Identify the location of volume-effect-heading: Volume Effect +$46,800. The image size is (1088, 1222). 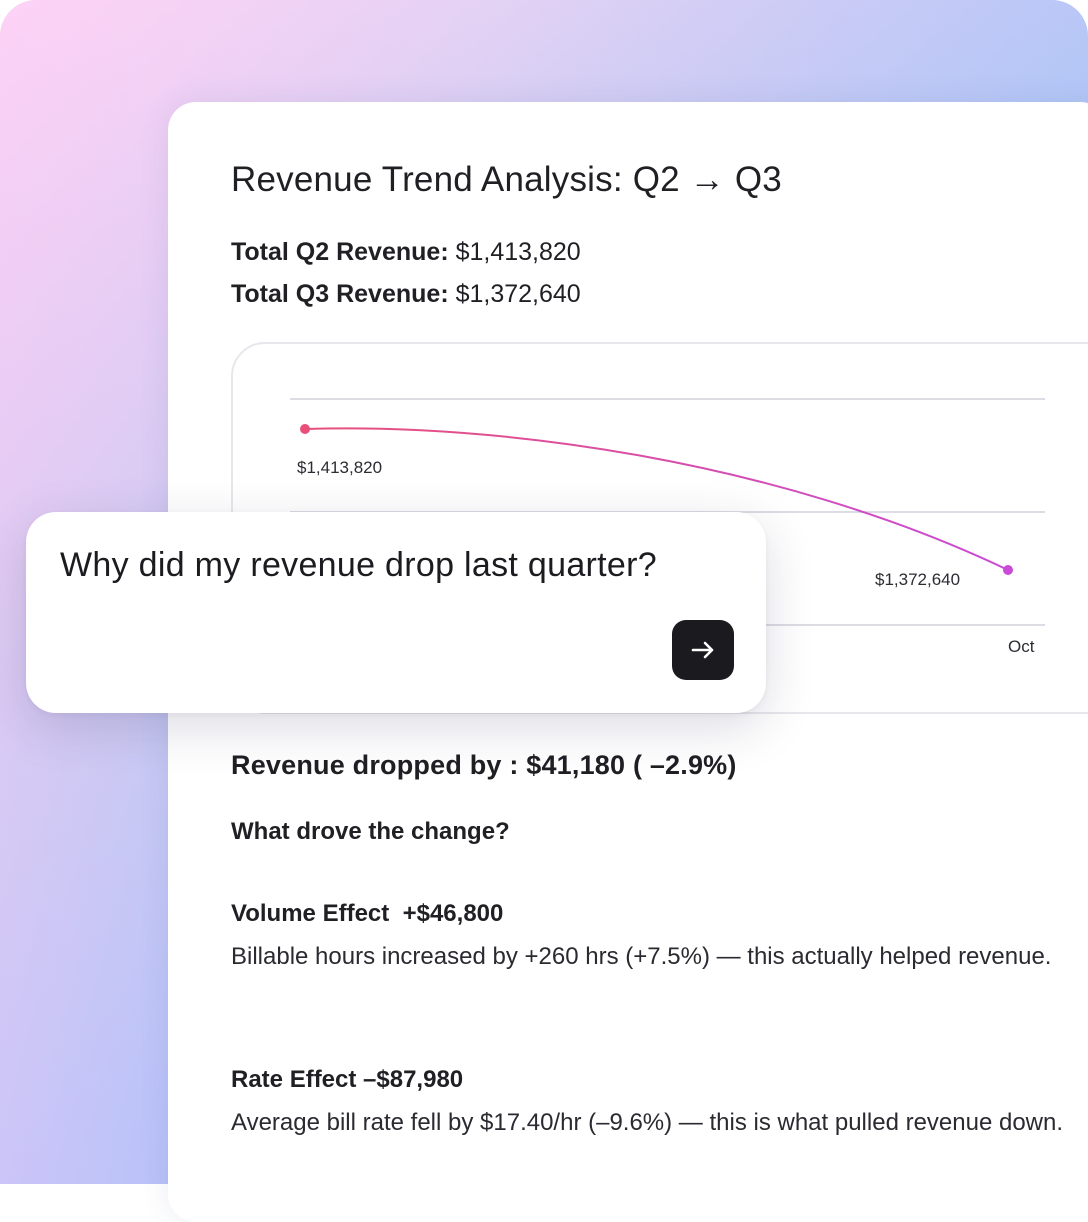
(367, 913).